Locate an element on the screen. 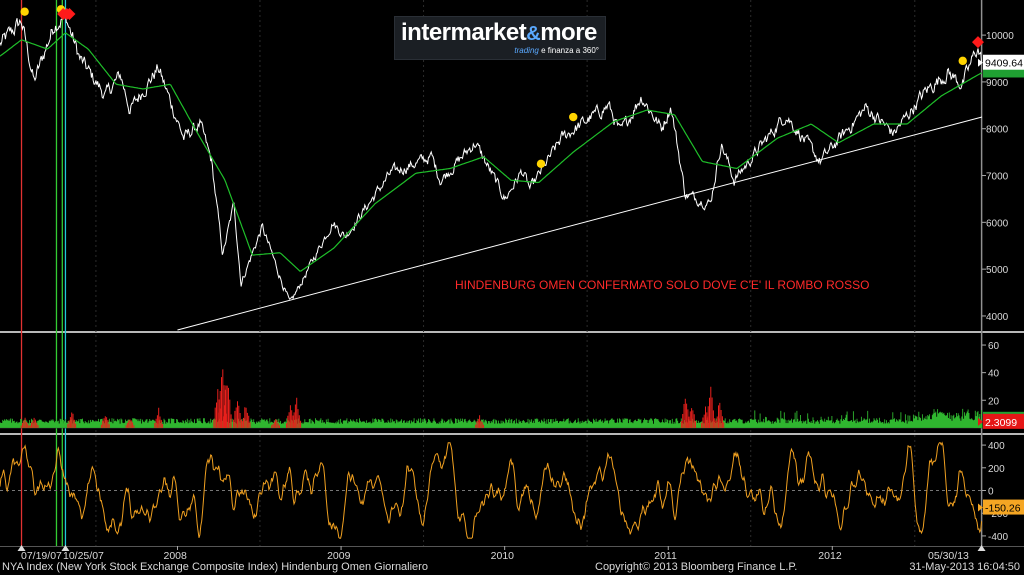 Image resolution: width=1024 pixels, height=575 pixels. x-tick-label: 2012 is located at coordinates (830, 556).